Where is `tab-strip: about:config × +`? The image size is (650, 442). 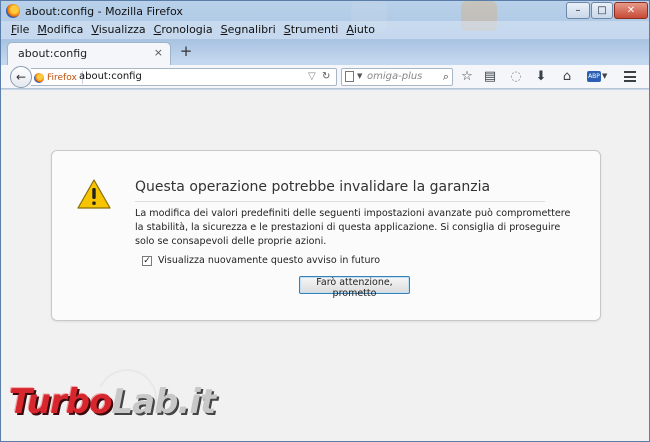 tab-strip: about:config × + is located at coordinates (325, 52).